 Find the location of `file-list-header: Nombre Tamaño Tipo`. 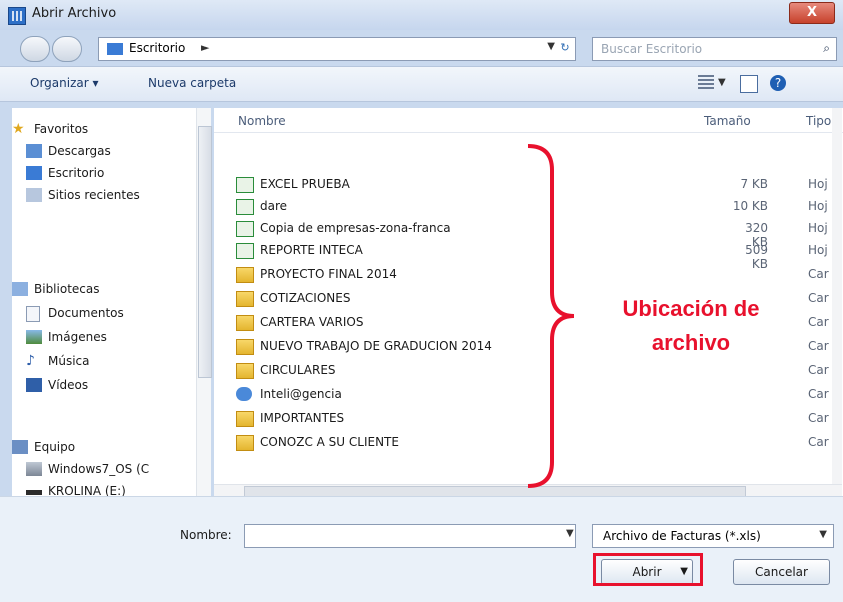

file-list-header: Nombre Tamaño Tipo is located at coordinates (528, 120).